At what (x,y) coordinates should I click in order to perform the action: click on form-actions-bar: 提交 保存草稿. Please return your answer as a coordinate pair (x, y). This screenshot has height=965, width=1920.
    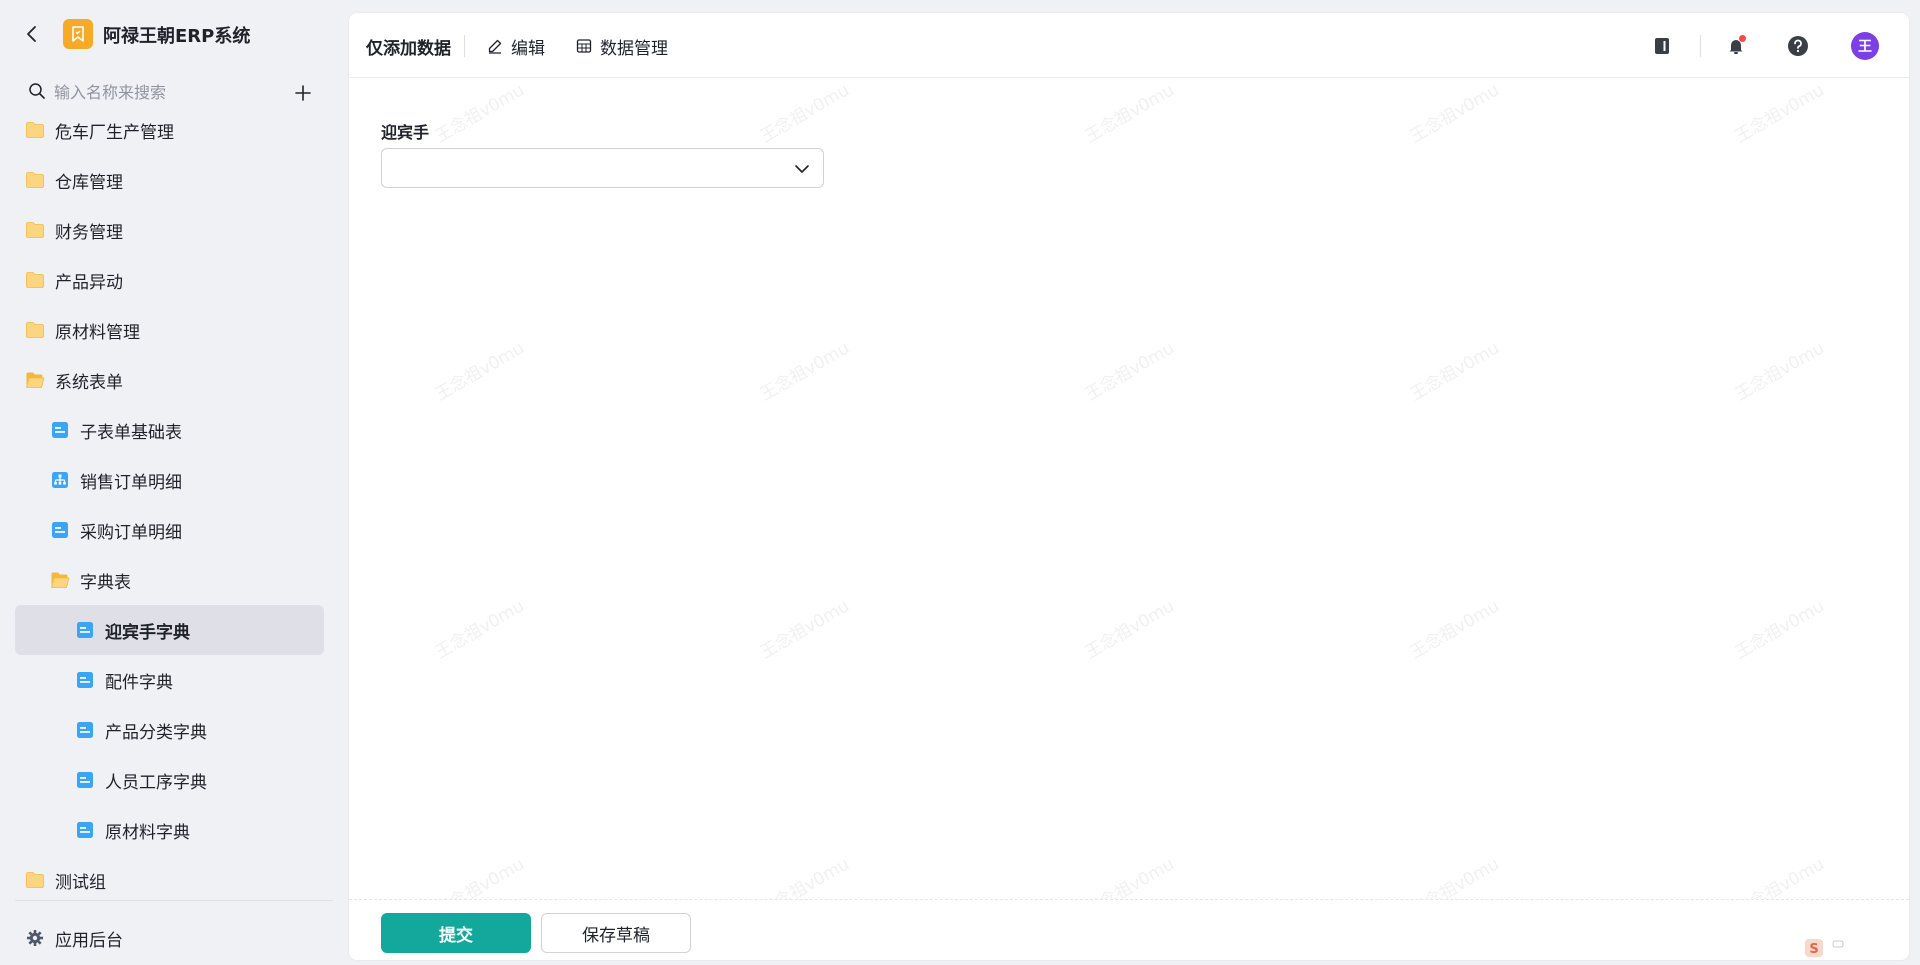
    Looking at the image, I should click on (1129, 929).